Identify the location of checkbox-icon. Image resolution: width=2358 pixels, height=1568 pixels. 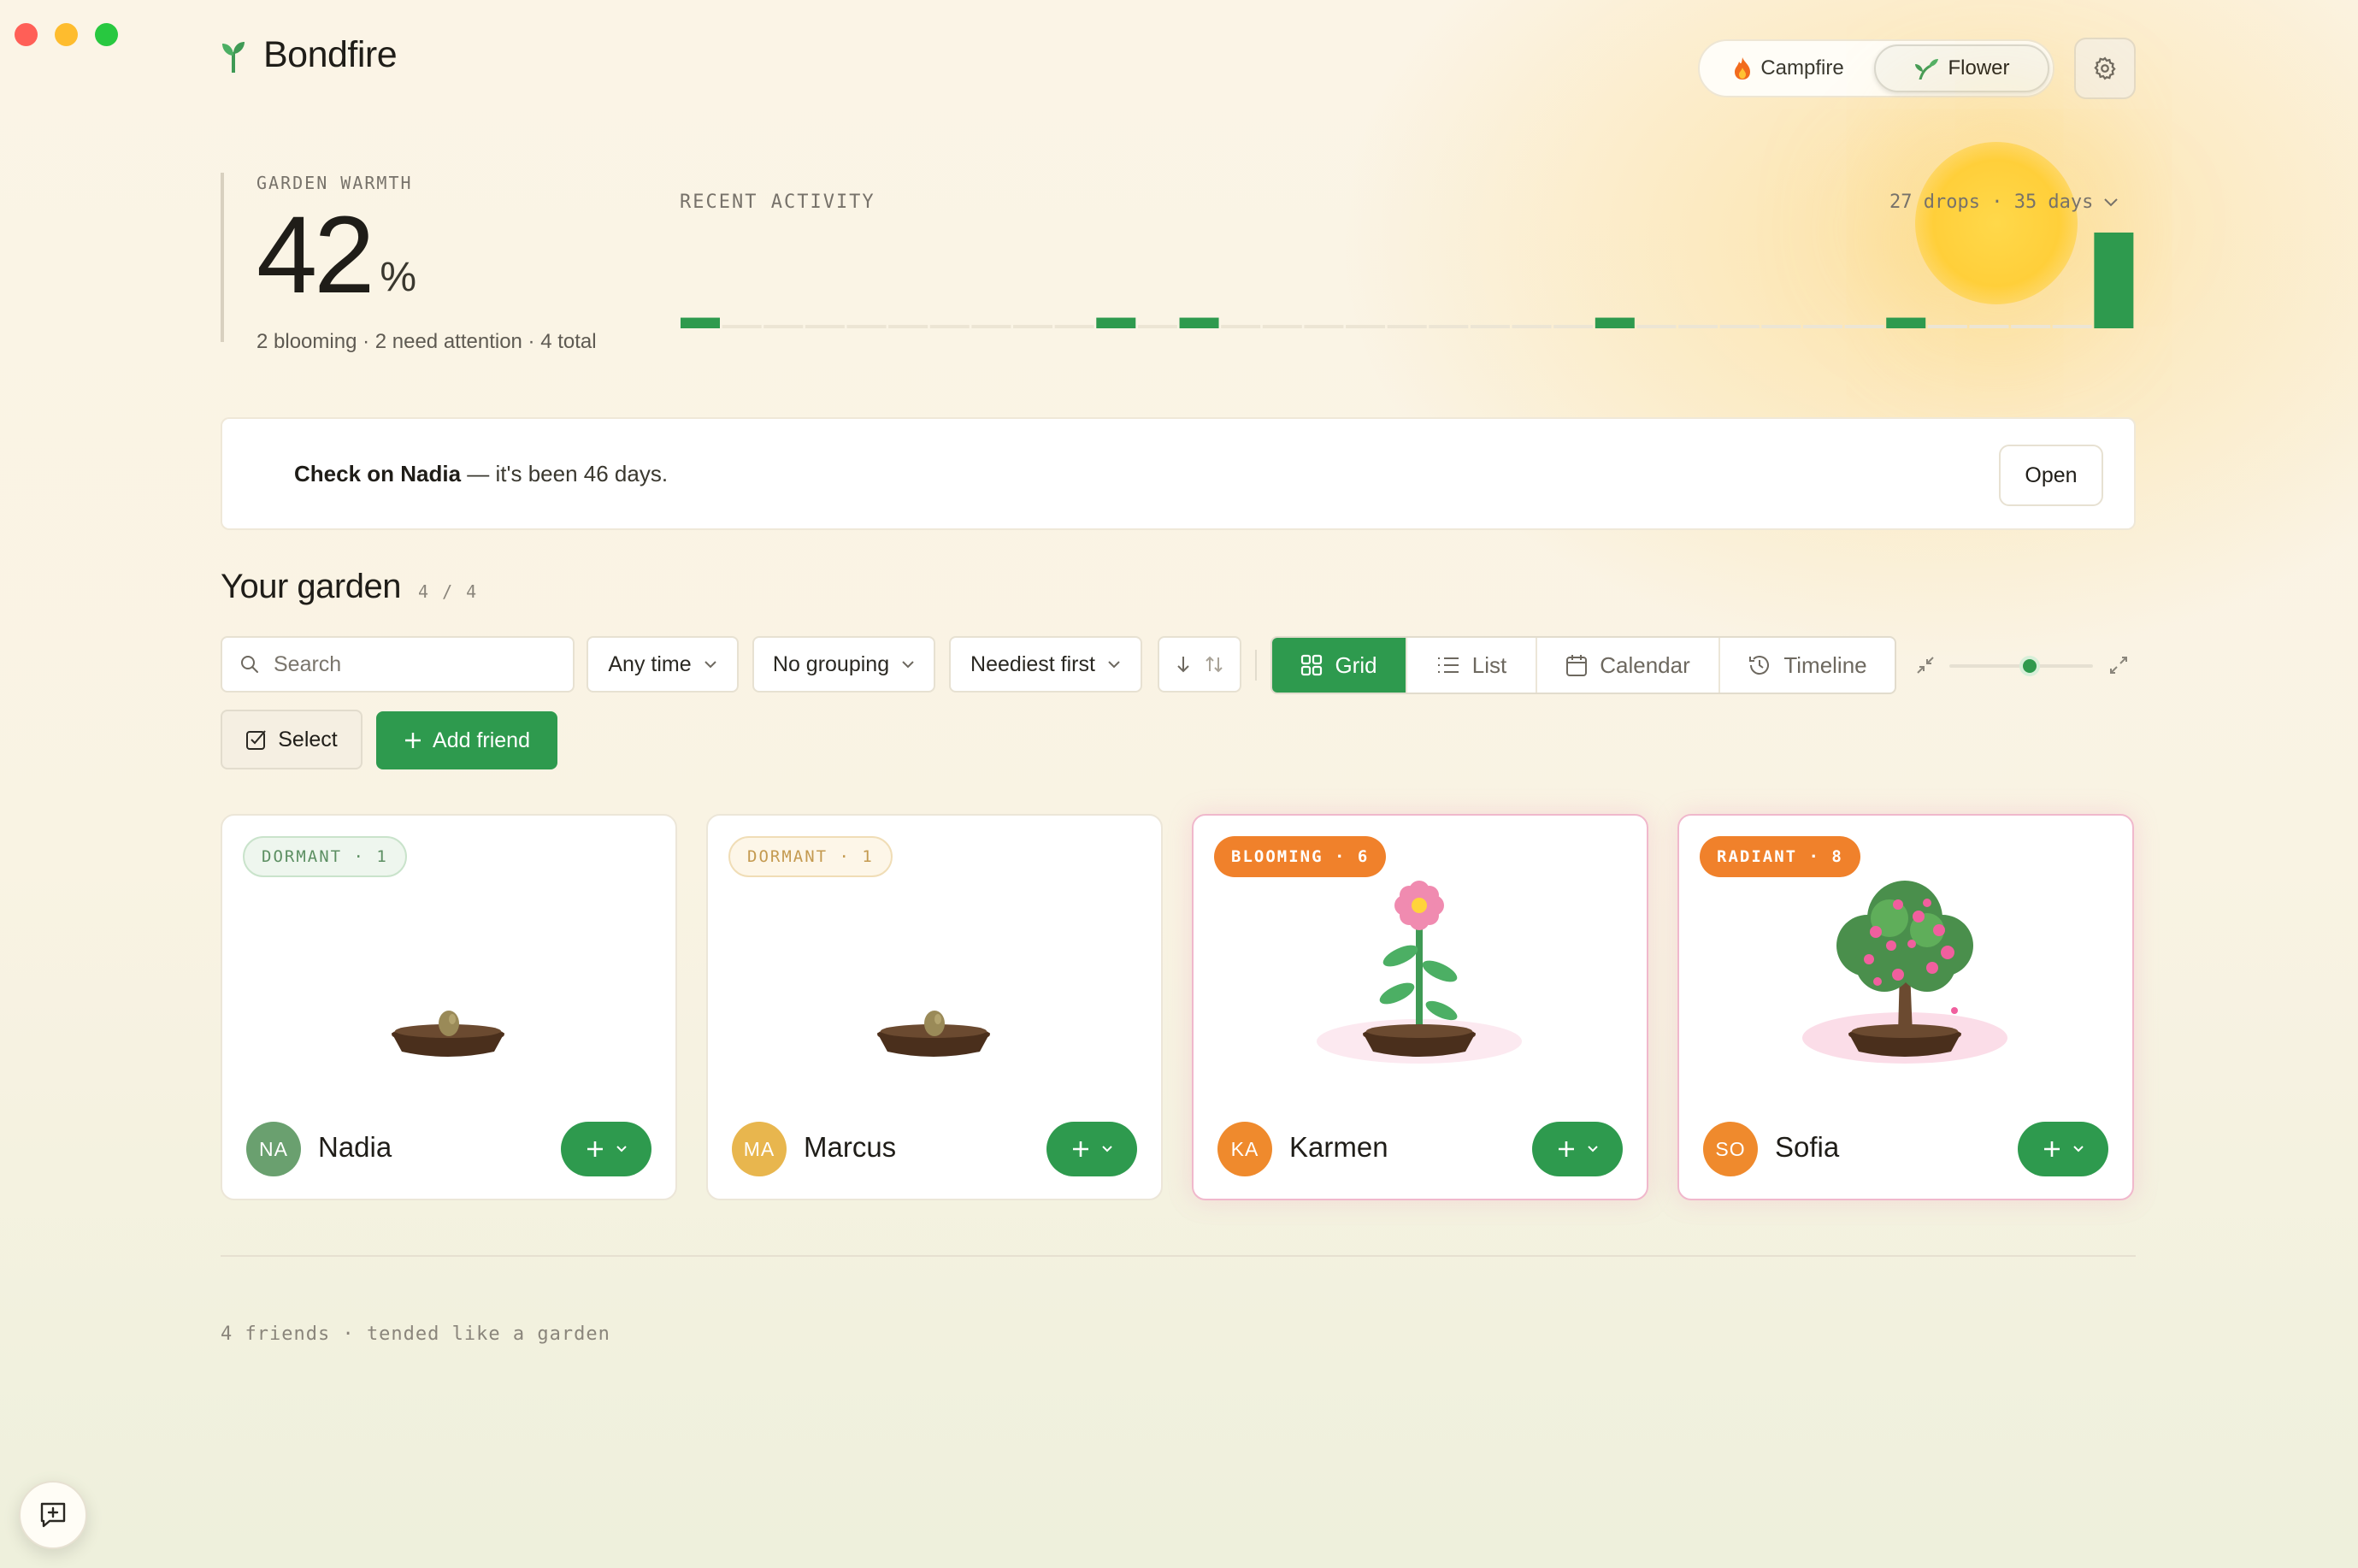
(256, 740).